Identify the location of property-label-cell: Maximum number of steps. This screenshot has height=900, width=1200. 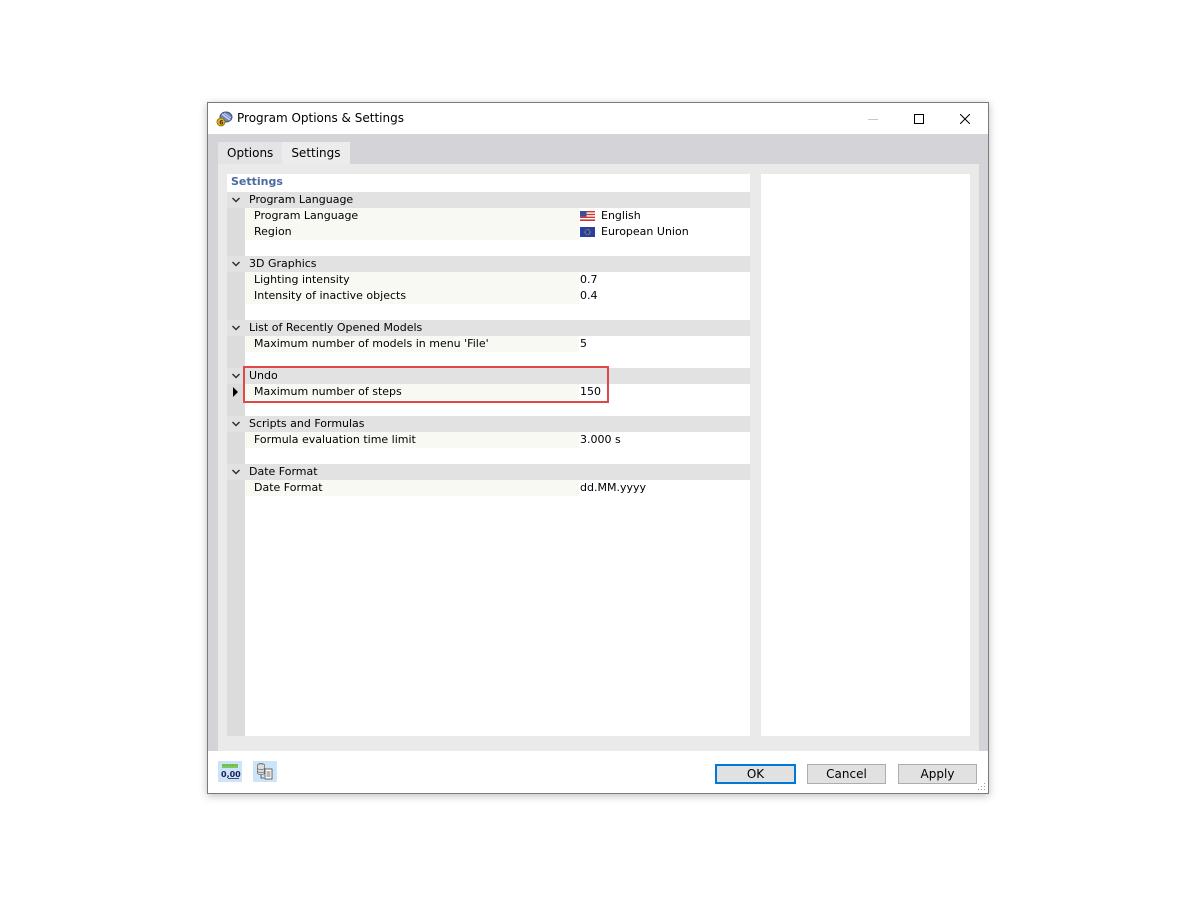
(412, 392).